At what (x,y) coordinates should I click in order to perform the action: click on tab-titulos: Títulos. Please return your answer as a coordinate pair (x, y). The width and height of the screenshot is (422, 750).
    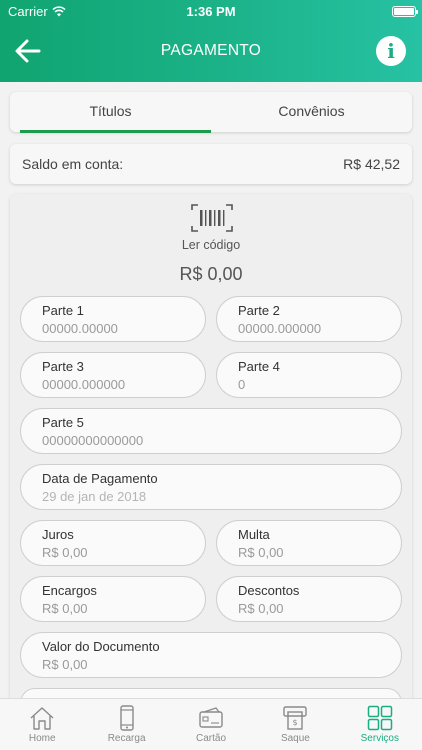
    Looking at the image, I should click on (110, 112).